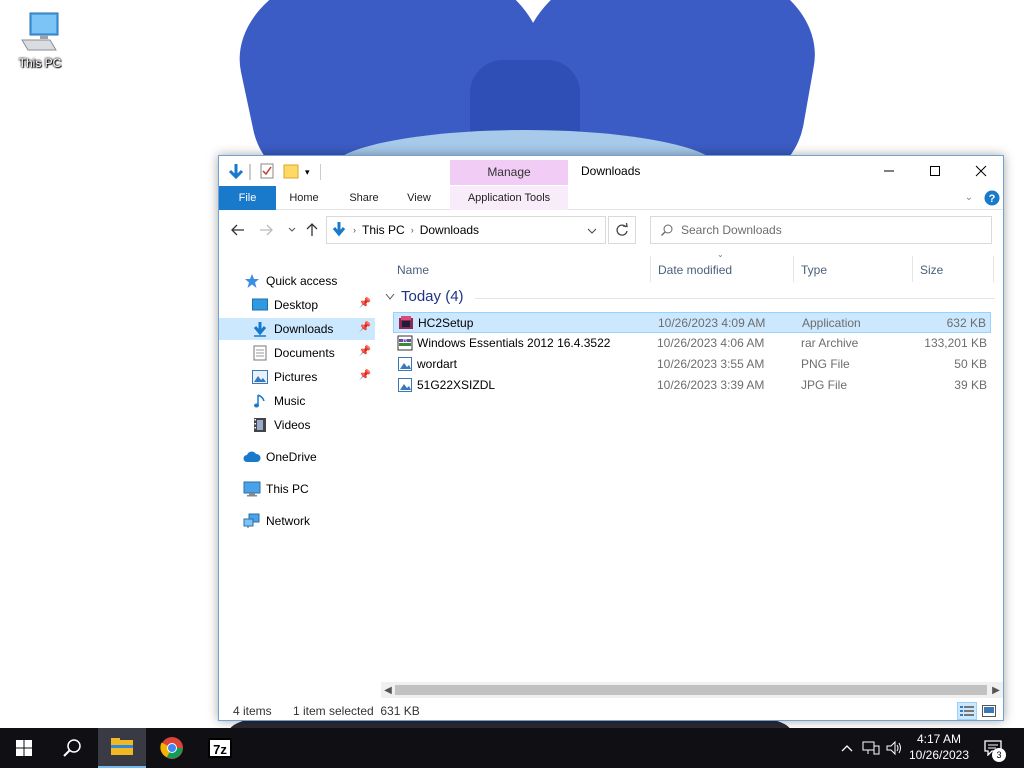  What do you see at coordinates (122, 748) in the screenshot?
I see `taskbar-file-explorer` at bounding box center [122, 748].